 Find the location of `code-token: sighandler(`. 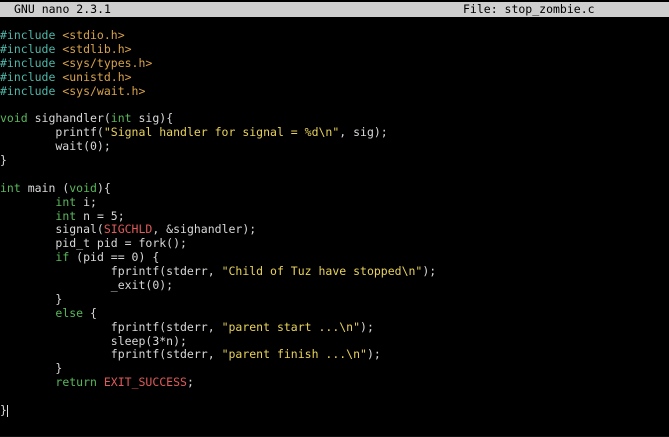

code-token: sighandler( is located at coordinates (69, 118).